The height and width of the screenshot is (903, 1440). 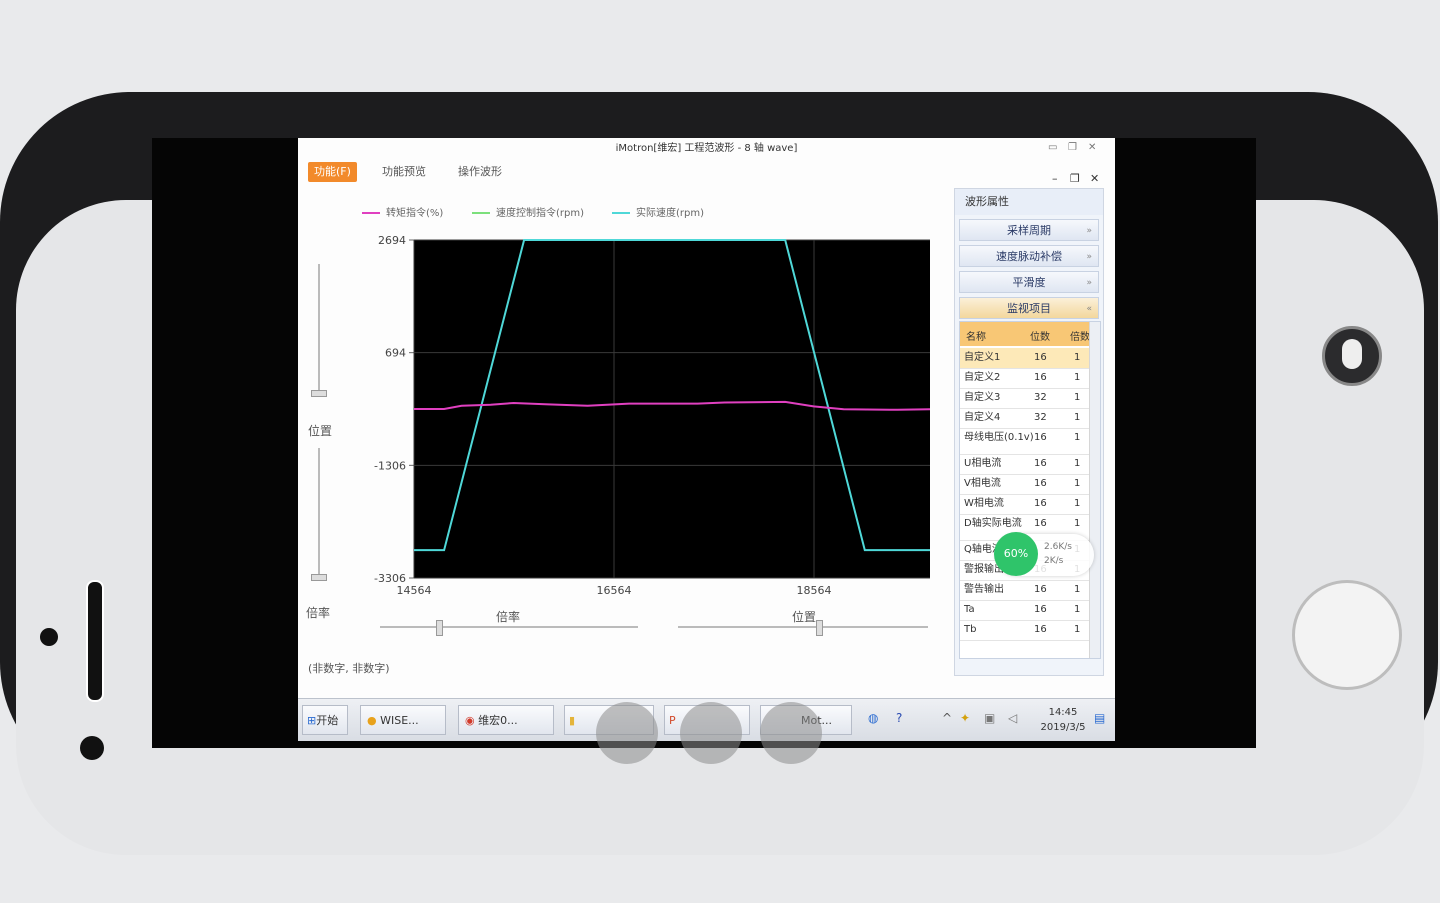 What do you see at coordinates (706, 148) in the screenshot?
I see `window-title: iMotron[维宏] 工程范波形 - 8 轴 wave]` at bounding box center [706, 148].